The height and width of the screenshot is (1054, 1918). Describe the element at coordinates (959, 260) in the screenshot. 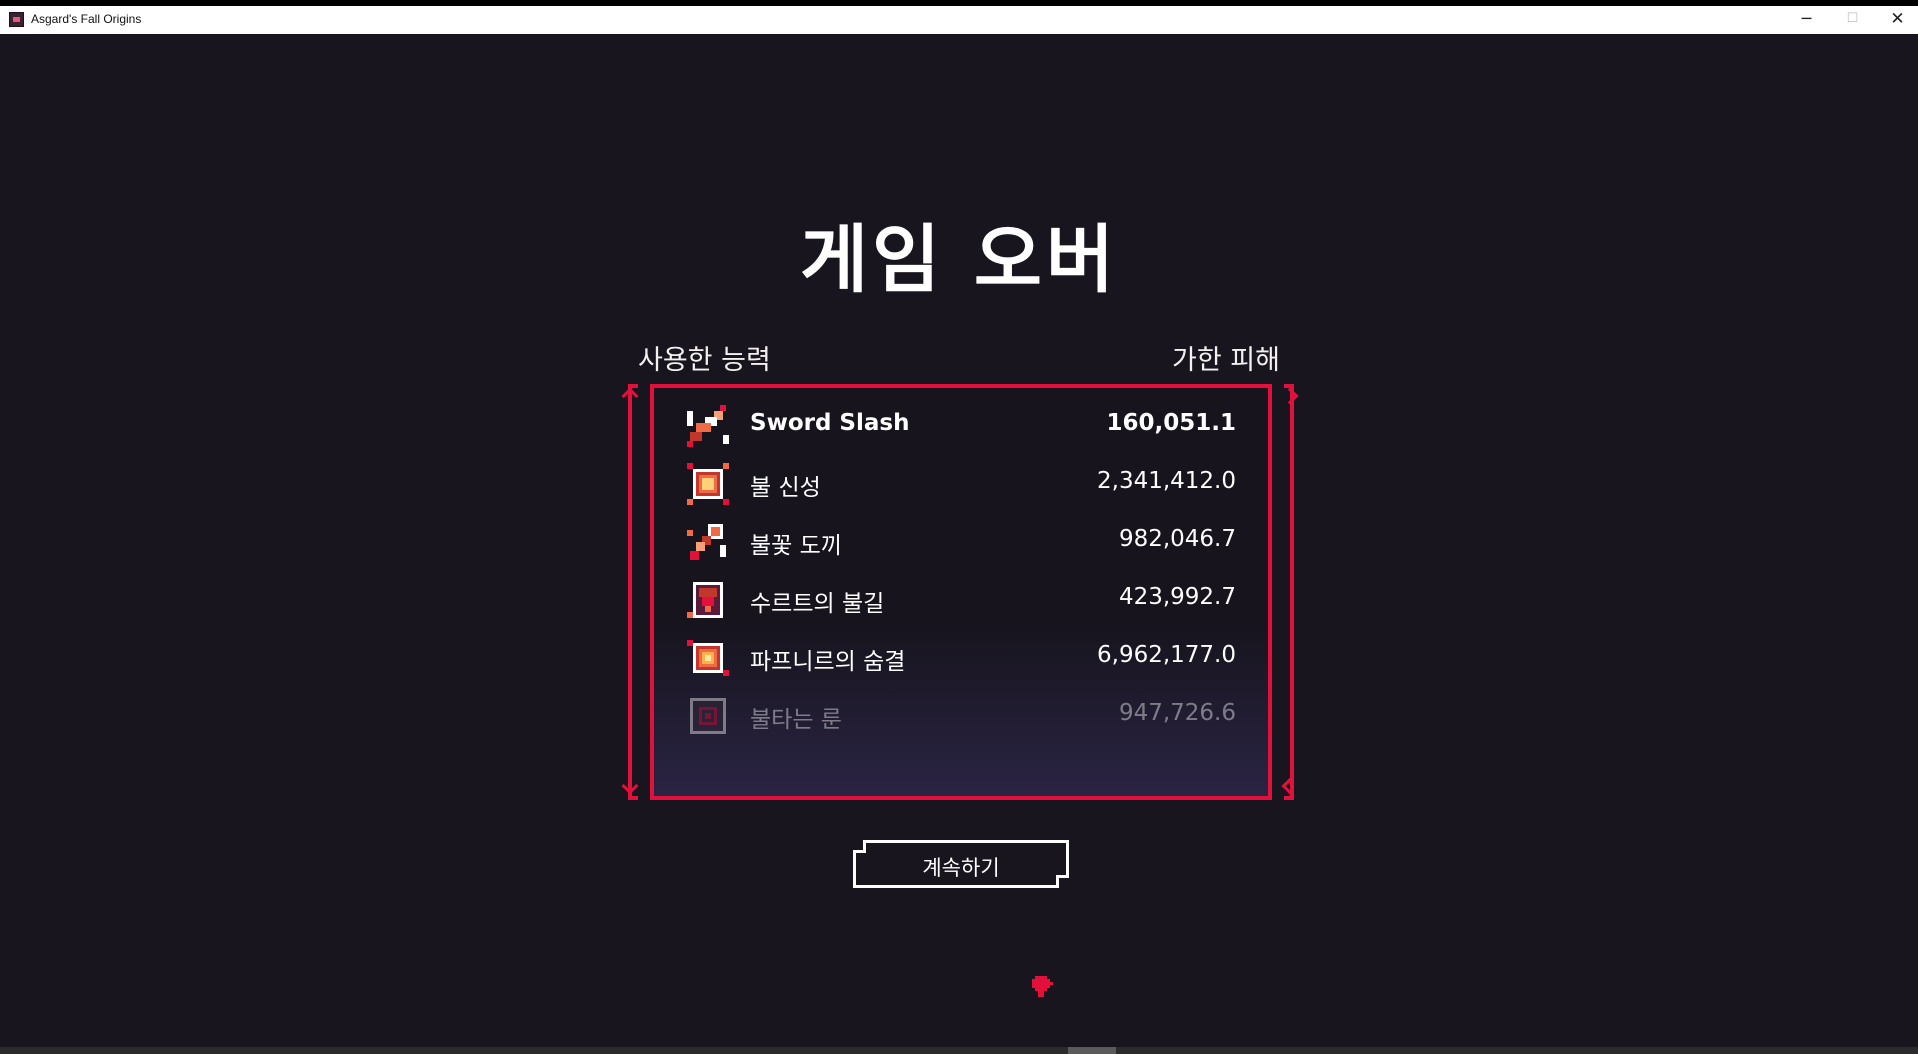

I see `game-over-title: 게임 오버` at that location.